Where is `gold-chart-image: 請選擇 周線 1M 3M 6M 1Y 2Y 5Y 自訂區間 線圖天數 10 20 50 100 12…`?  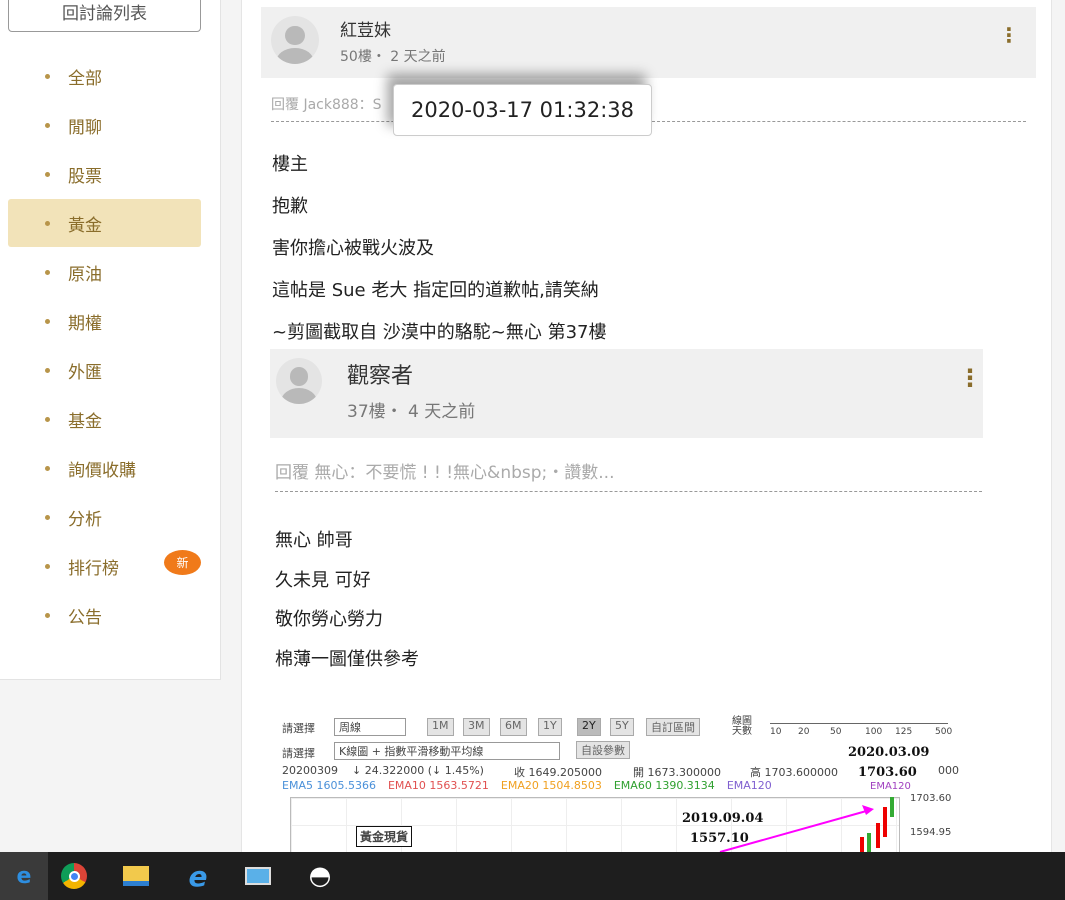 gold-chart-image: 請選擇 周線 1M 3M 6M 1Y 2Y 5Y 自訂區間 線圖天數 10 20 50 100 12… is located at coordinates (625, 783).